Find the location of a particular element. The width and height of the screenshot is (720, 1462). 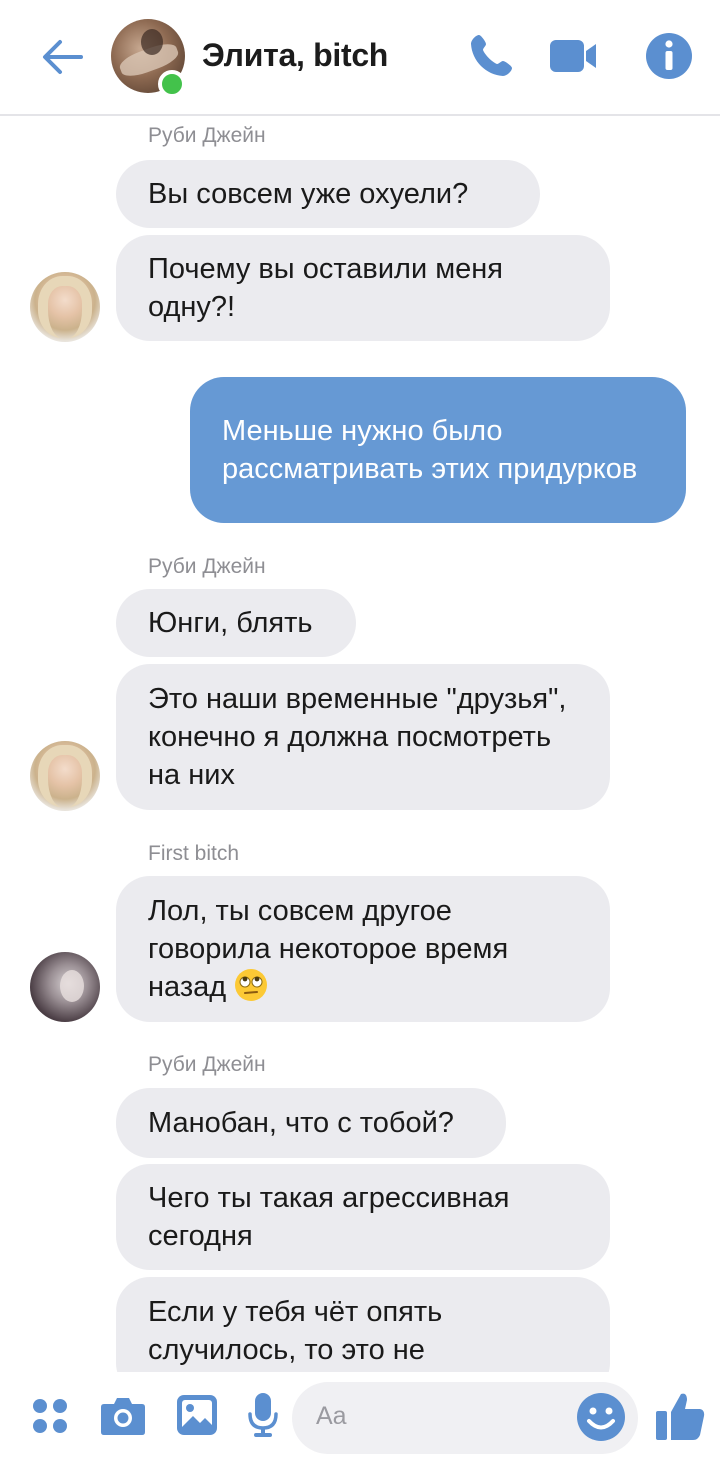

online-status-dot is located at coordinates (172, 84).